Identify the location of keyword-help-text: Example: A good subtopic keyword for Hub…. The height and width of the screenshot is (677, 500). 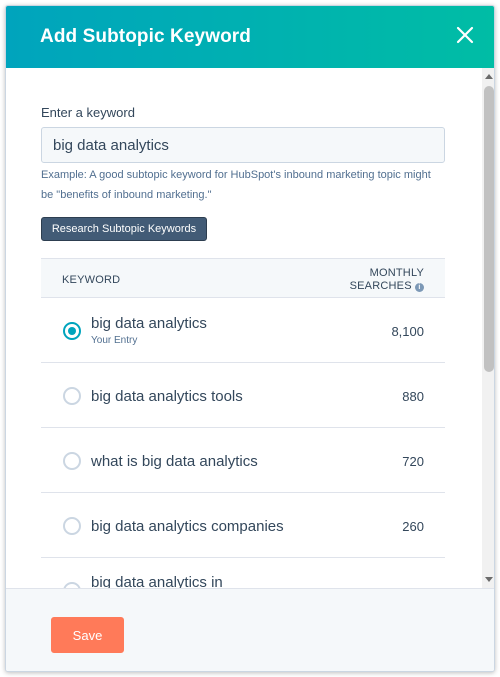
(236, 185).